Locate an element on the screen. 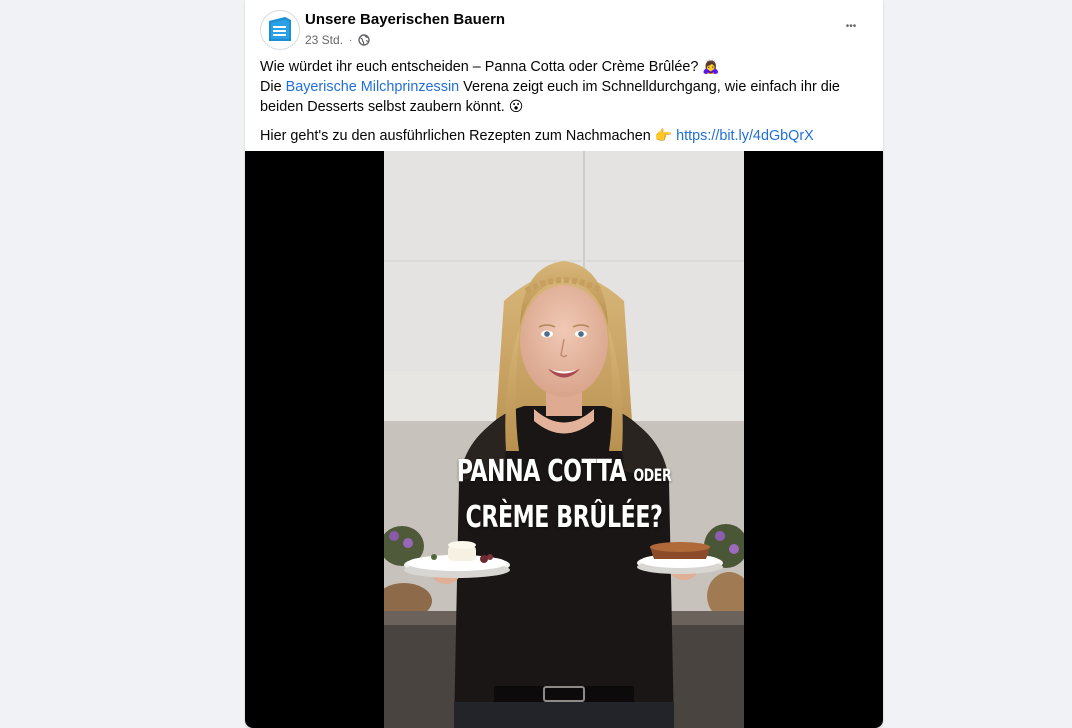 The height and width of the screenshot is (728, 1072). globe-icon is located at coordinates (364, 40).